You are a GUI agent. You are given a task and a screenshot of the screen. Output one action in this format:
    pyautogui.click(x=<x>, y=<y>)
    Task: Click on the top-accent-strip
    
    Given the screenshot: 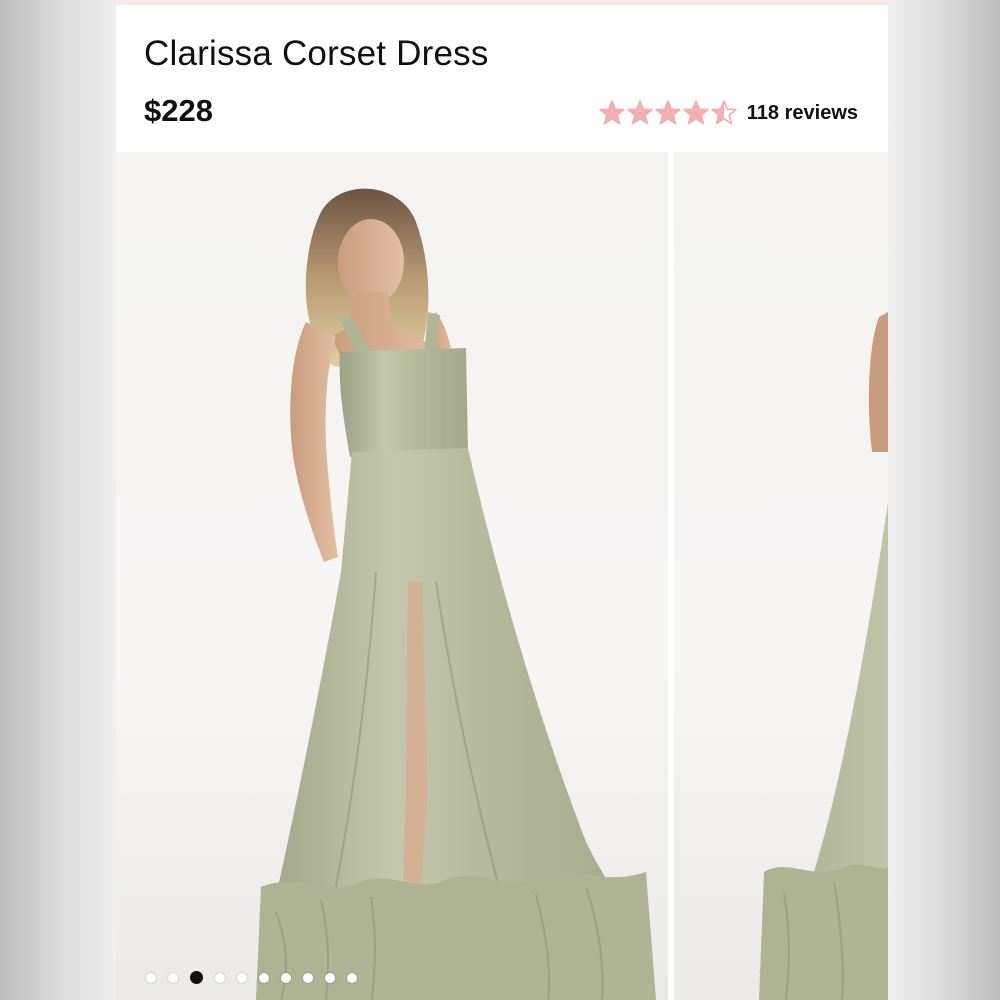 What is the action you would take?
    pyautogui.click(x=502, y=2)
    